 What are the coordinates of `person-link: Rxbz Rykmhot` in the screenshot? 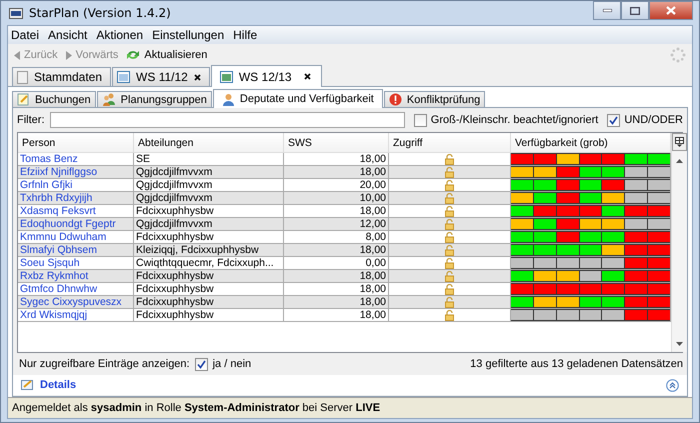 It's located at (76, 276).